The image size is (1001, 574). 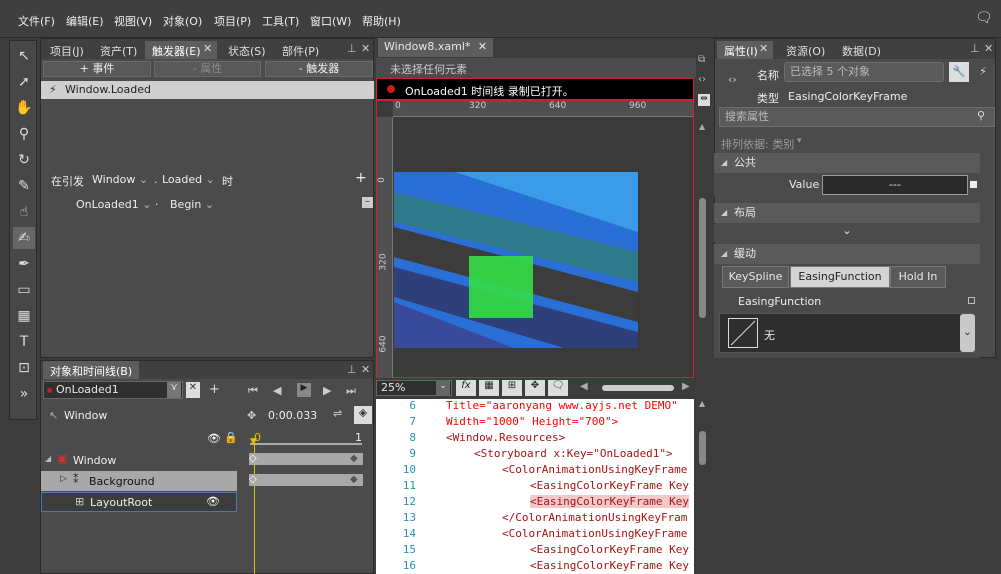 I want to click on scroll-left-icon: ◀, so click(x=584, y=386).